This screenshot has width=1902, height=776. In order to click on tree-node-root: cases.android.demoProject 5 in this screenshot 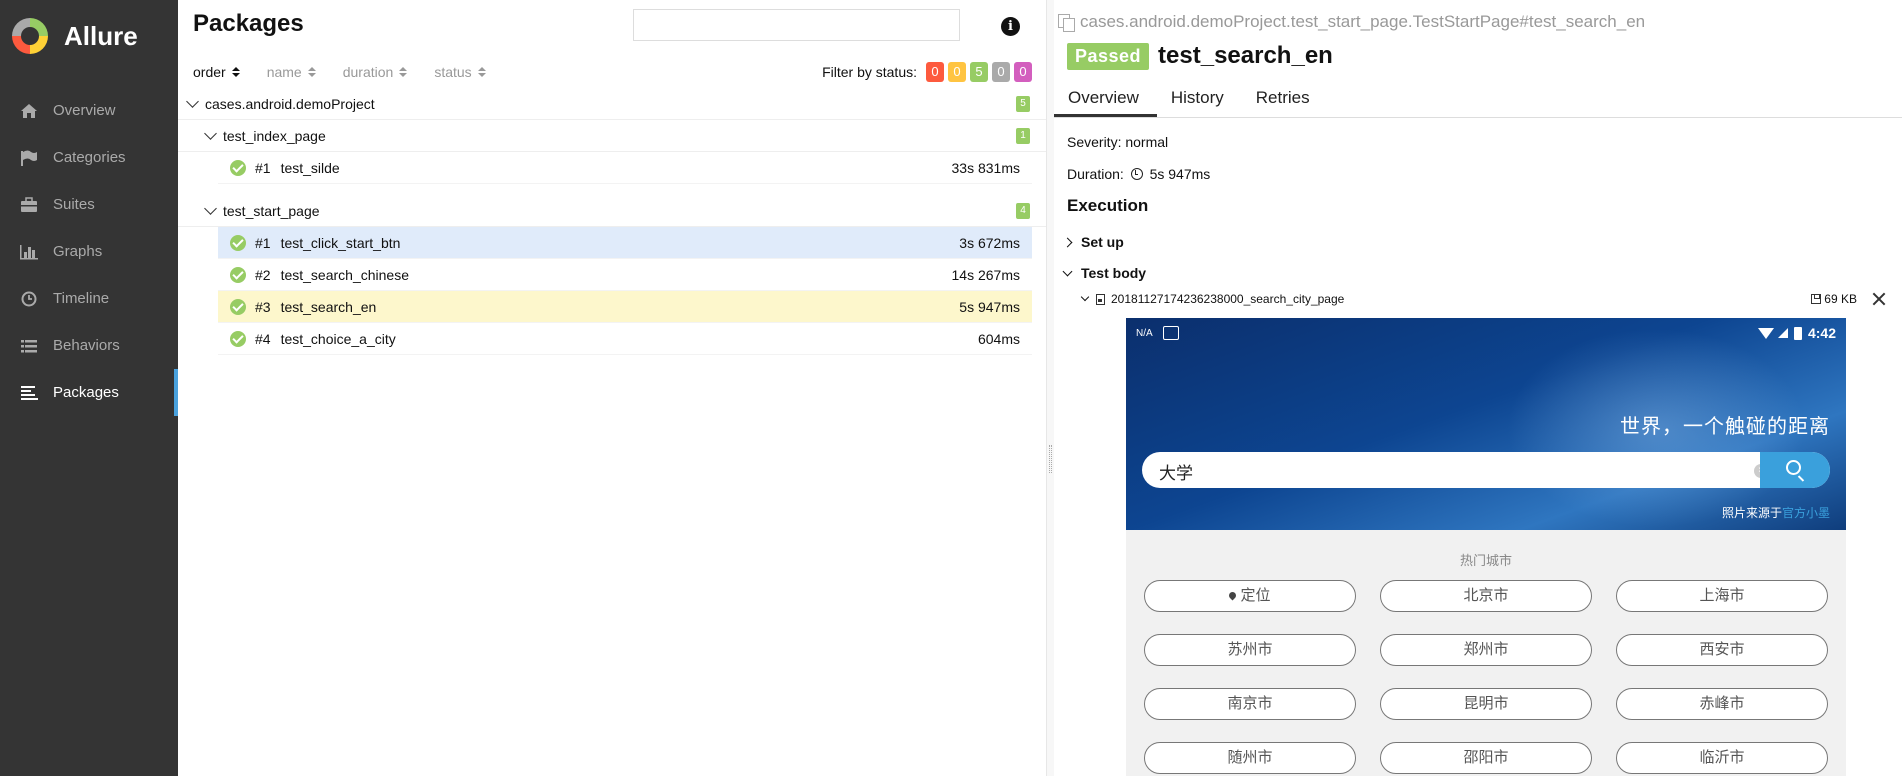, I will do `click(612, 104)`.